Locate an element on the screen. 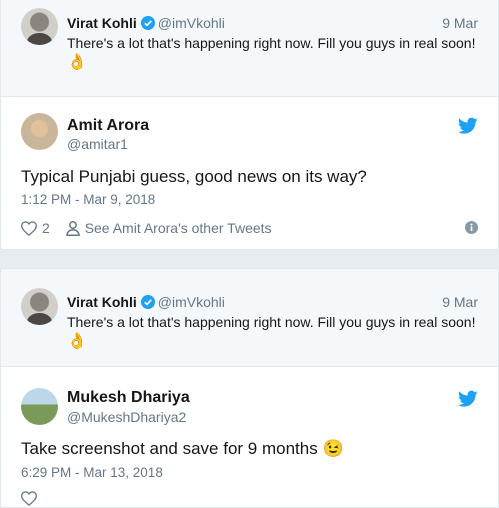 This screenshot has width=499, height=508. see-other-tweets-label: See Amit Arora's other Tweets is located at coordinates (178, 228).